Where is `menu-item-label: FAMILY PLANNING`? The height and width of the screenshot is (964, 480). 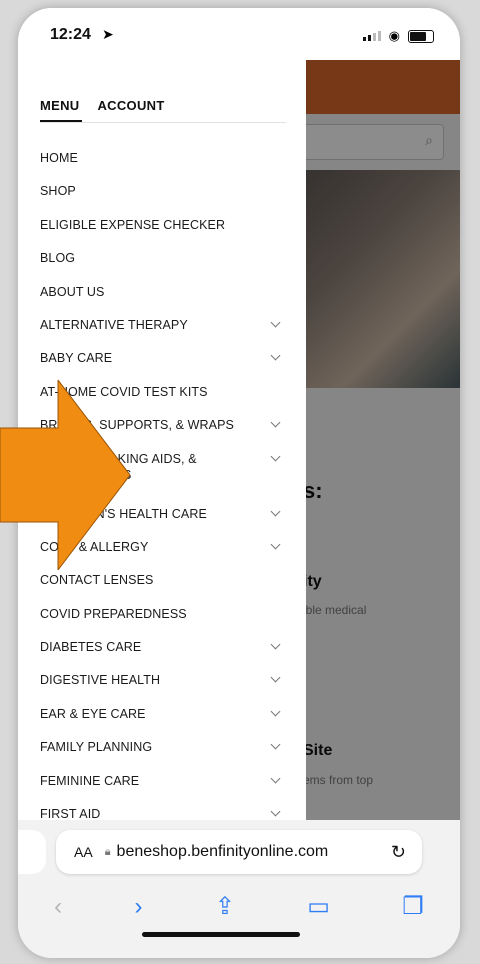 menu-item-label: FAMILY PLANNING is located at coordinates (96, 747).